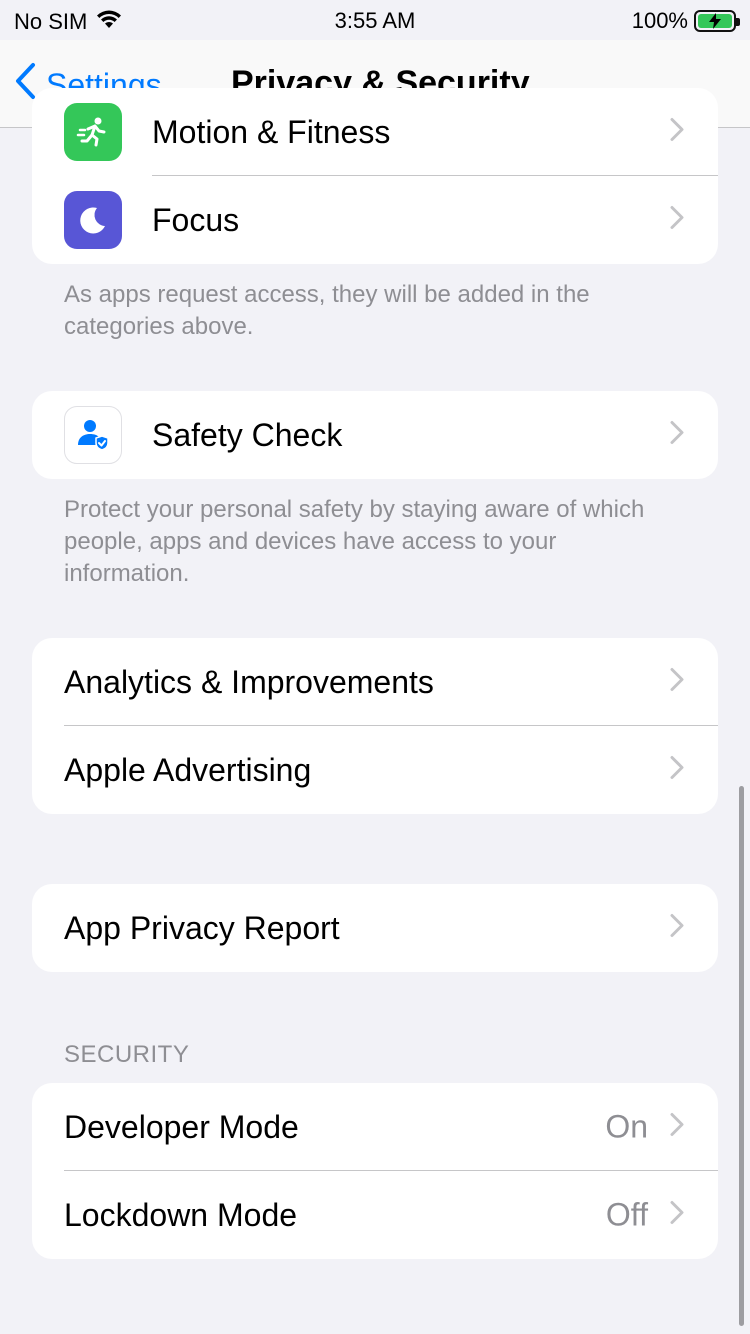  I want to click on list-item-app-privacy-report: App Privacy Report, so click(375, 928).